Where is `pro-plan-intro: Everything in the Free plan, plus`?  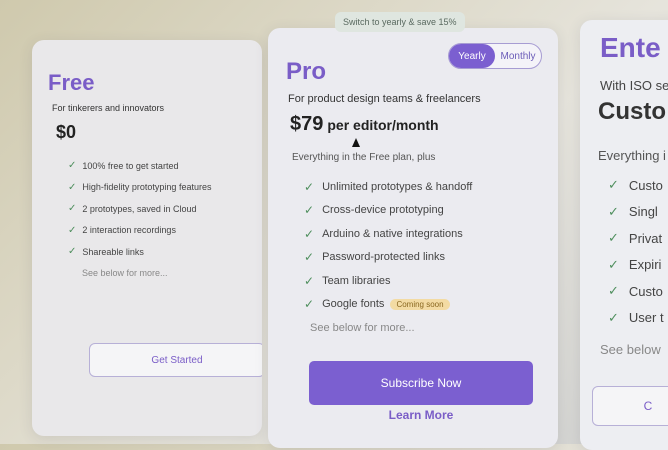 pro-plan-intro: Everything in the Free plan, plus is located at coordinates (364, 157).